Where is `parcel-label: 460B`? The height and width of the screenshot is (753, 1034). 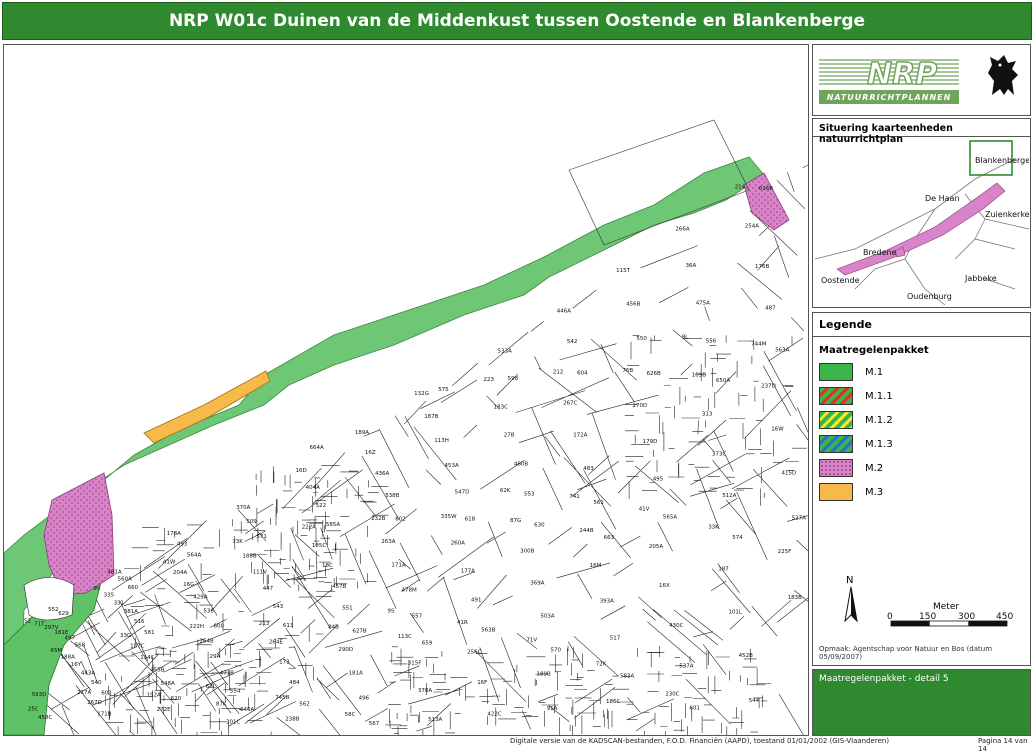 parcel-label: 460B is located at coordinates (521, 464).